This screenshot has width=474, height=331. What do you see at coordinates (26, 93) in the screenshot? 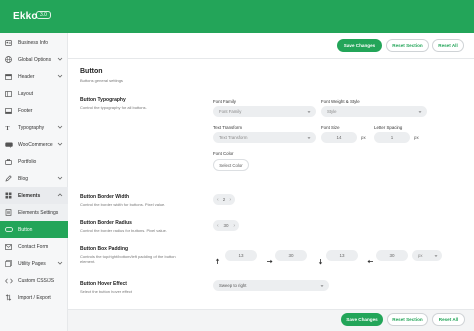
I see `sidebar-item-label: Layout` at bounding box center [26, 93].